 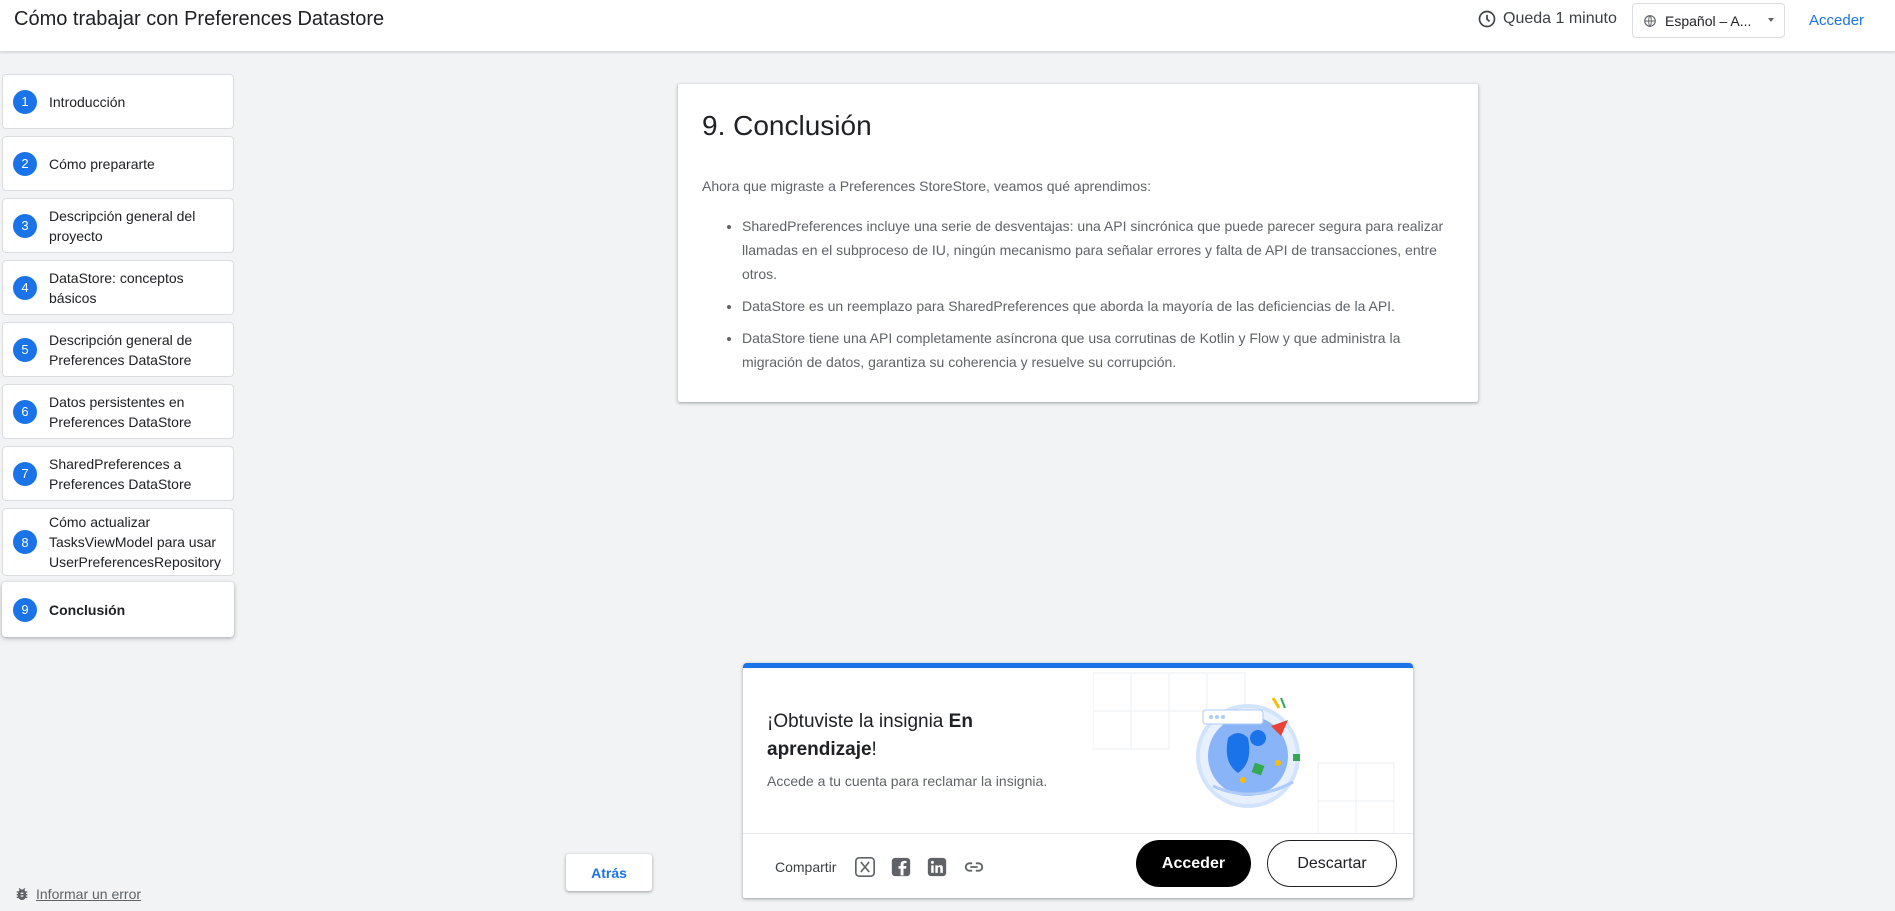 I want to click on step-label: Introducción, so click(x=87, y=101).